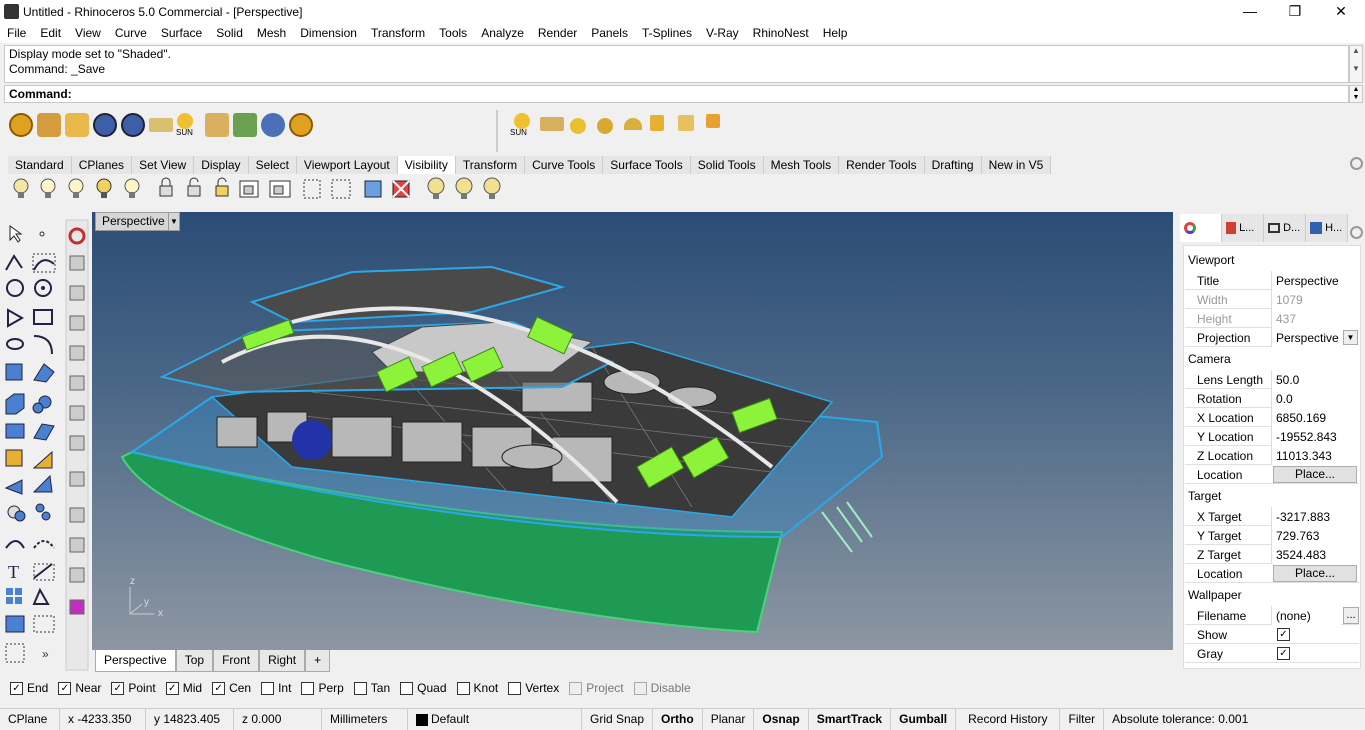 The height and width of the screenshot is (730, 1365). I want to click on osnap-point-checkbox: ✓, so click(118, 688).